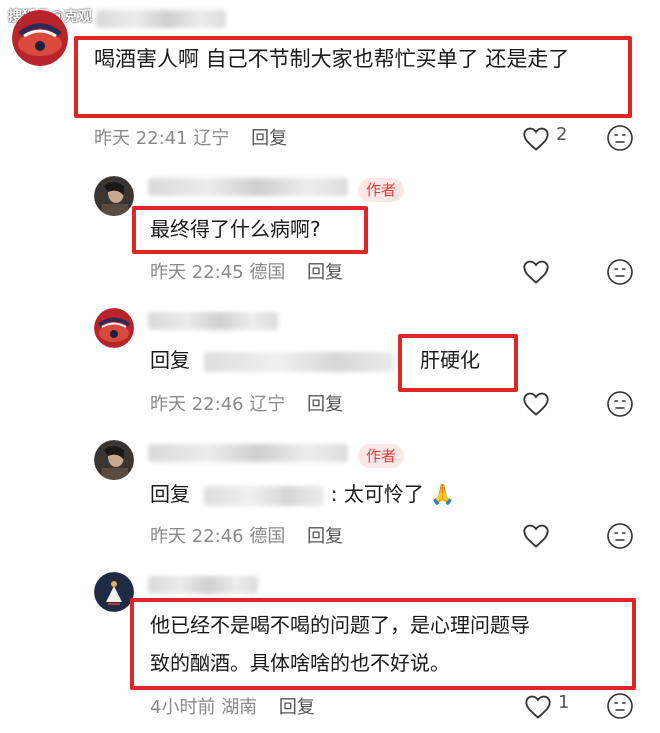 This screenshot has height=733, width=660. I want to click on comment-meta: 昨天 22:46 辽宁 回复, so click(246, 403).